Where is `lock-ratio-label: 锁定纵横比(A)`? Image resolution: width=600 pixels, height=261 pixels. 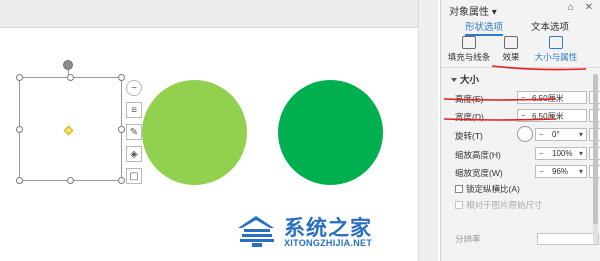 lock-ratio-label: 锁定纵横比(A) is located at coordinates (493, 189).